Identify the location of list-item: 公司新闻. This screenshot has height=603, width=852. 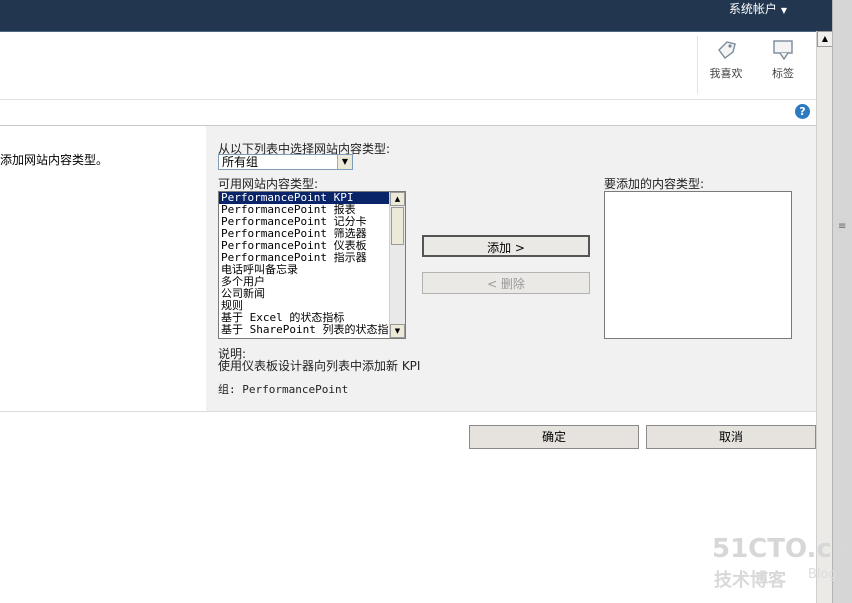
(304, 294).